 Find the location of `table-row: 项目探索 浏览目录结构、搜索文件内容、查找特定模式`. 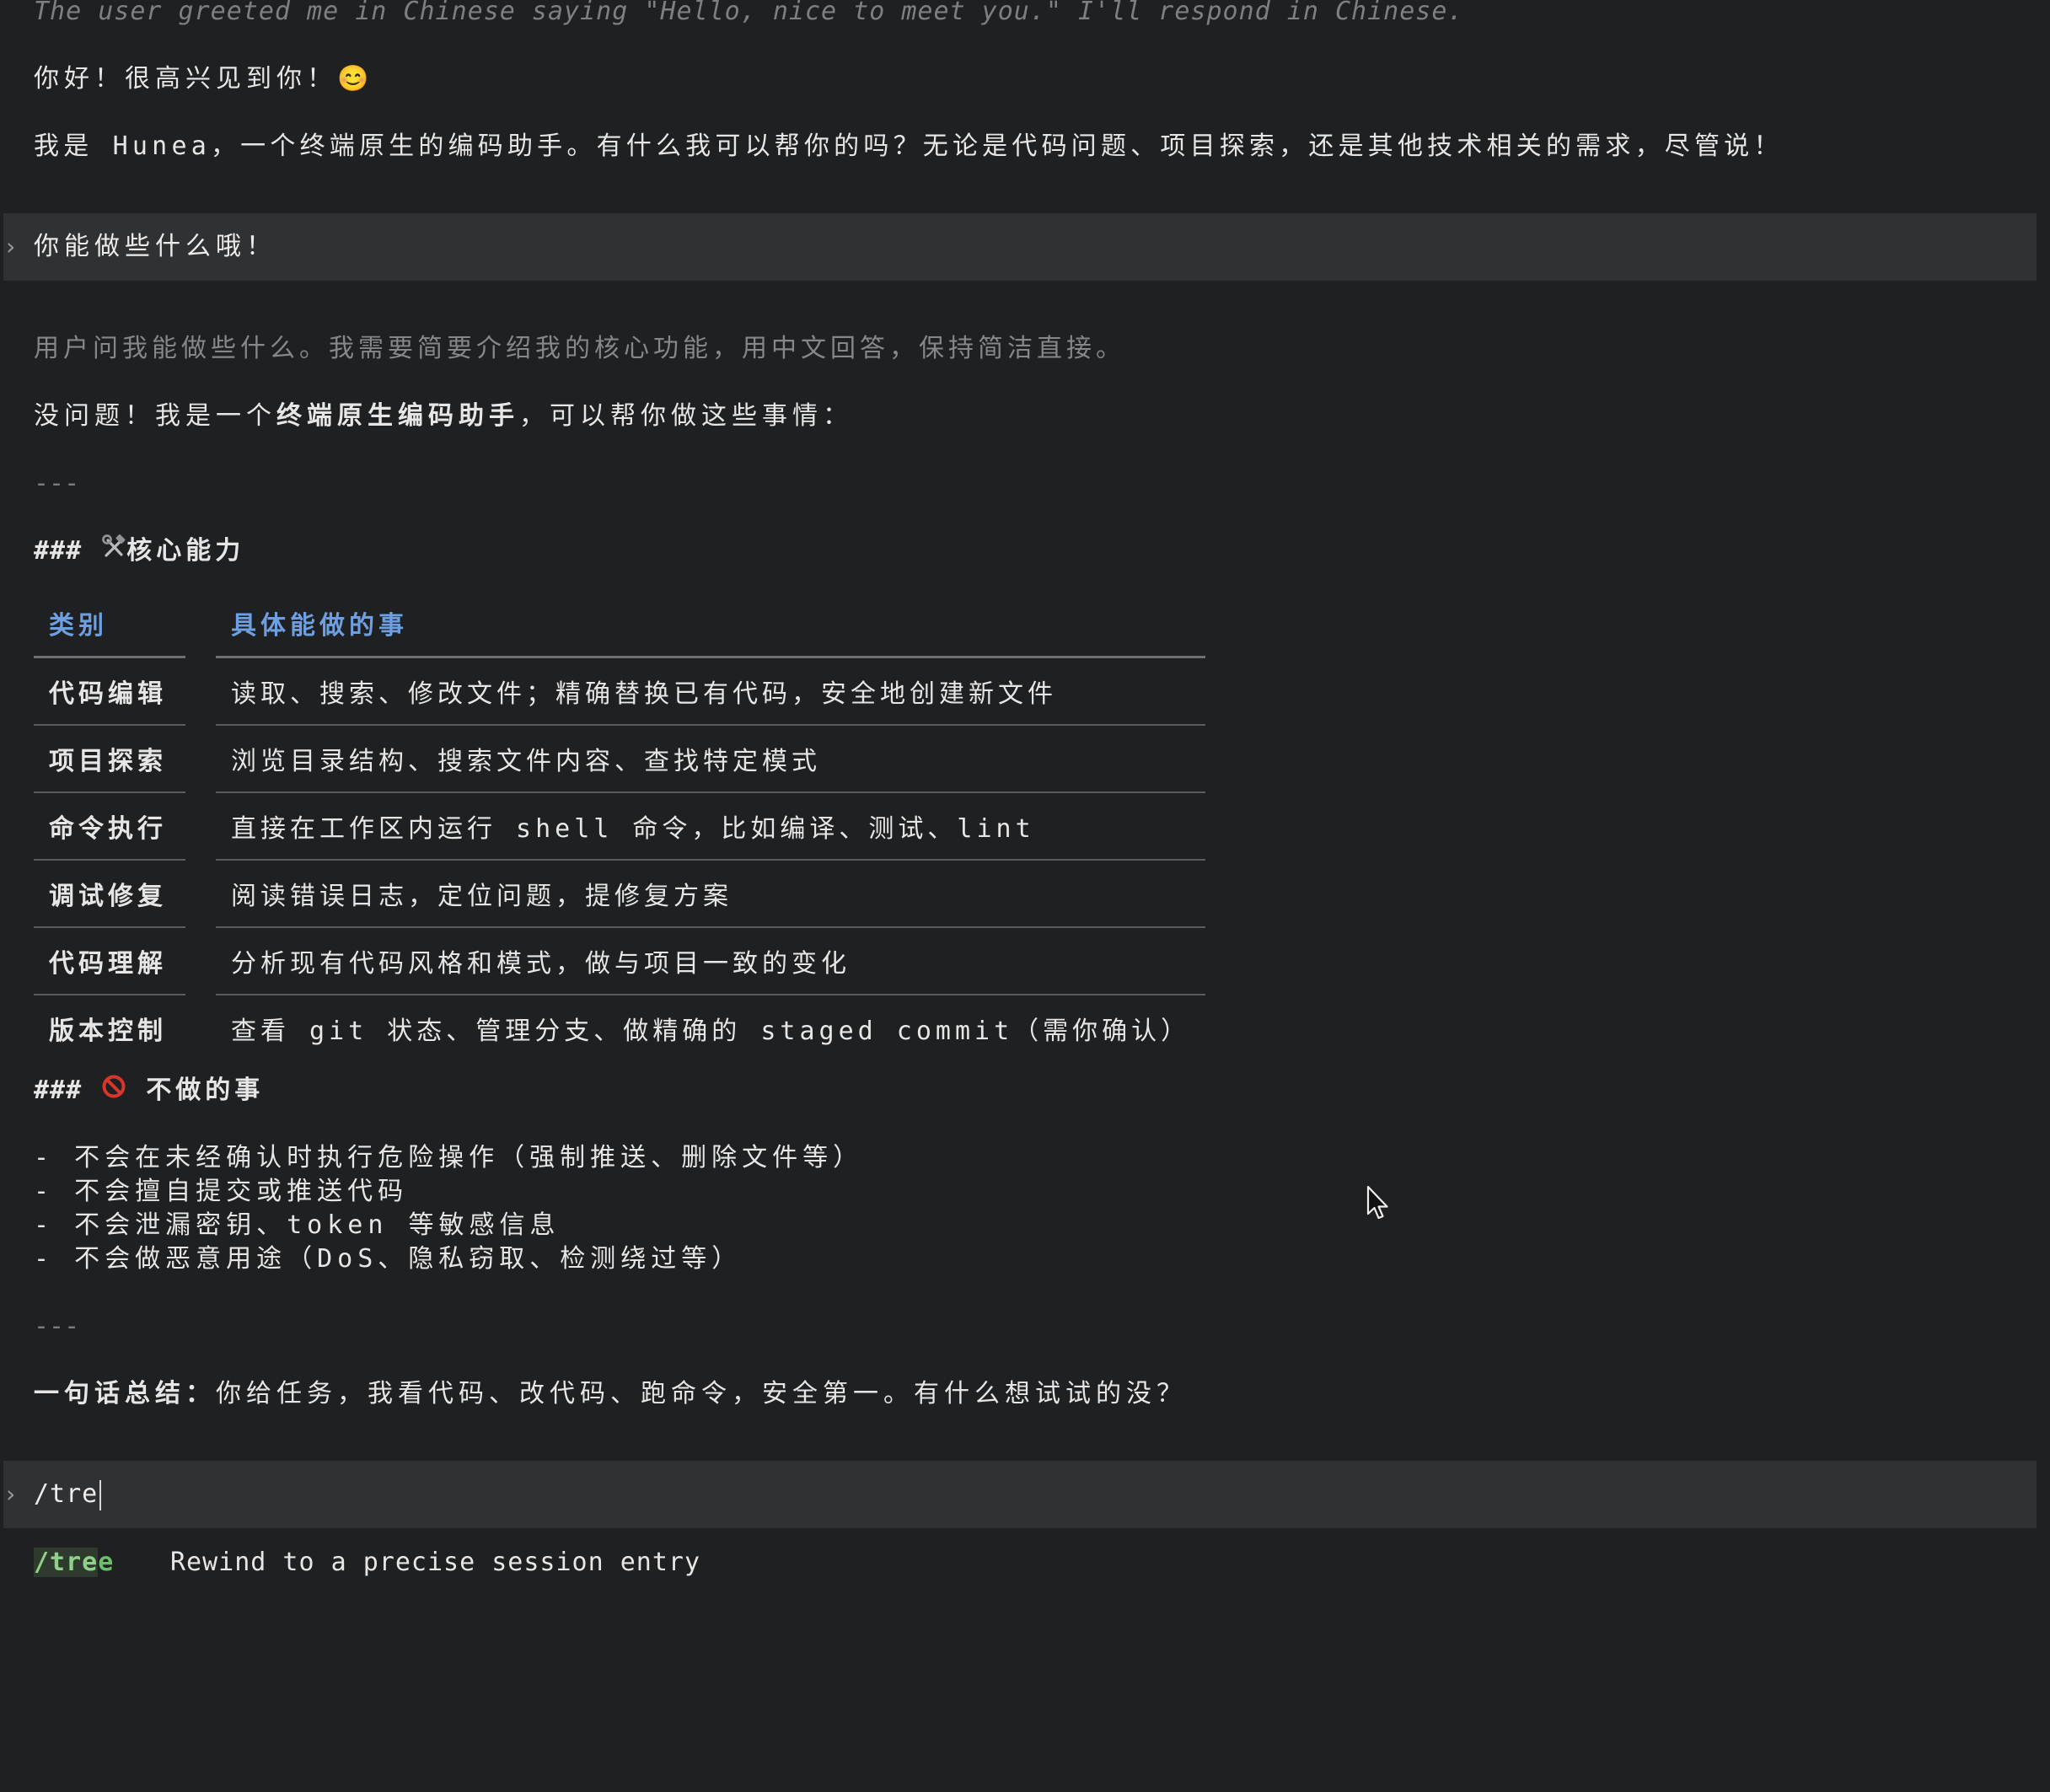

table-row: 项目探索 浏览目录结构、搜索文件内容、查找特定模式 is located at coordinates (620, 759).